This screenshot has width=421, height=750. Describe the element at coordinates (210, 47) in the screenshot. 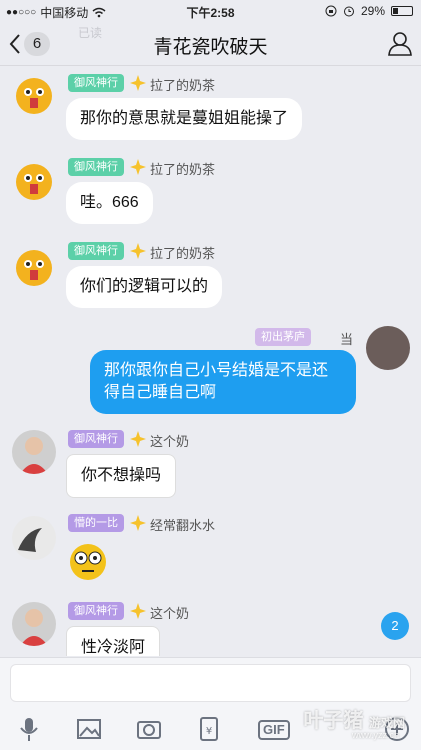

I see `chat-title: 青花瓷吹破天` at that location.